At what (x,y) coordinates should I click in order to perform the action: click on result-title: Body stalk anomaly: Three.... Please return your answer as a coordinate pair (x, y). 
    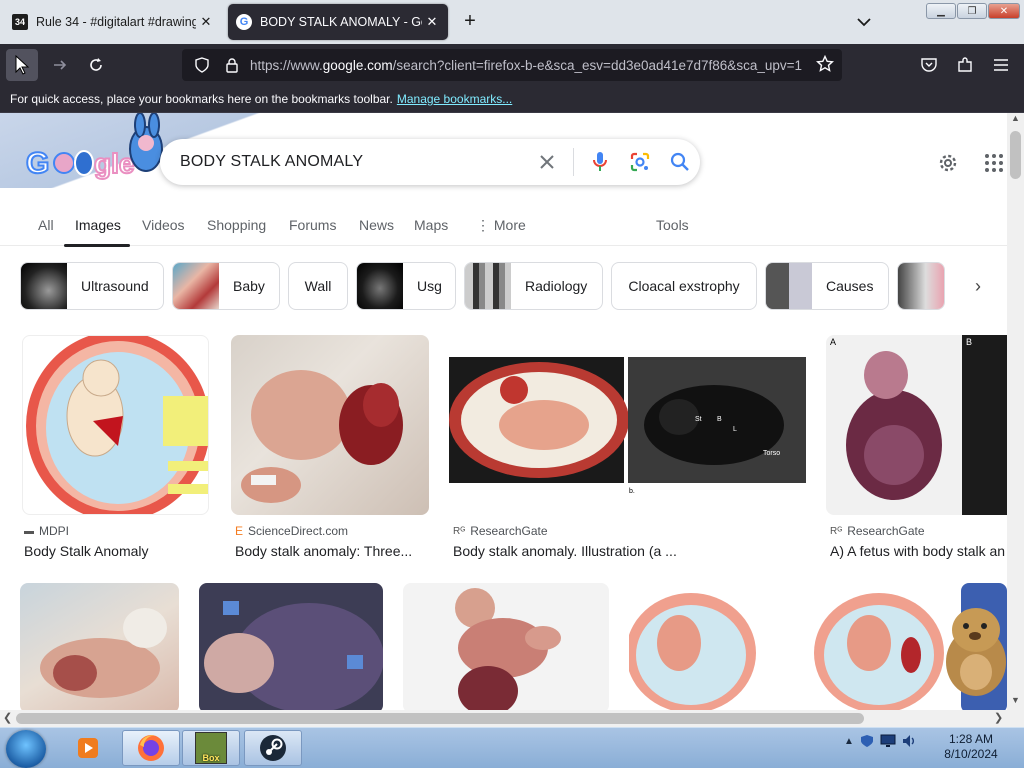
    Looking at the image, I should click on (330, 551).